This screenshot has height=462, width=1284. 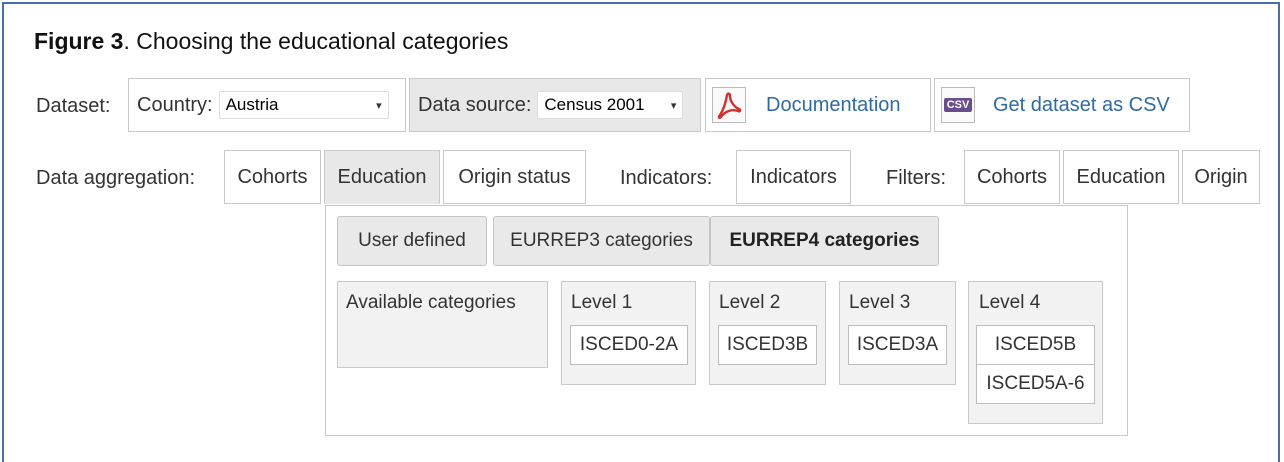 I want to click on available-categories-label: Available categories, so click(x=431, y=302).